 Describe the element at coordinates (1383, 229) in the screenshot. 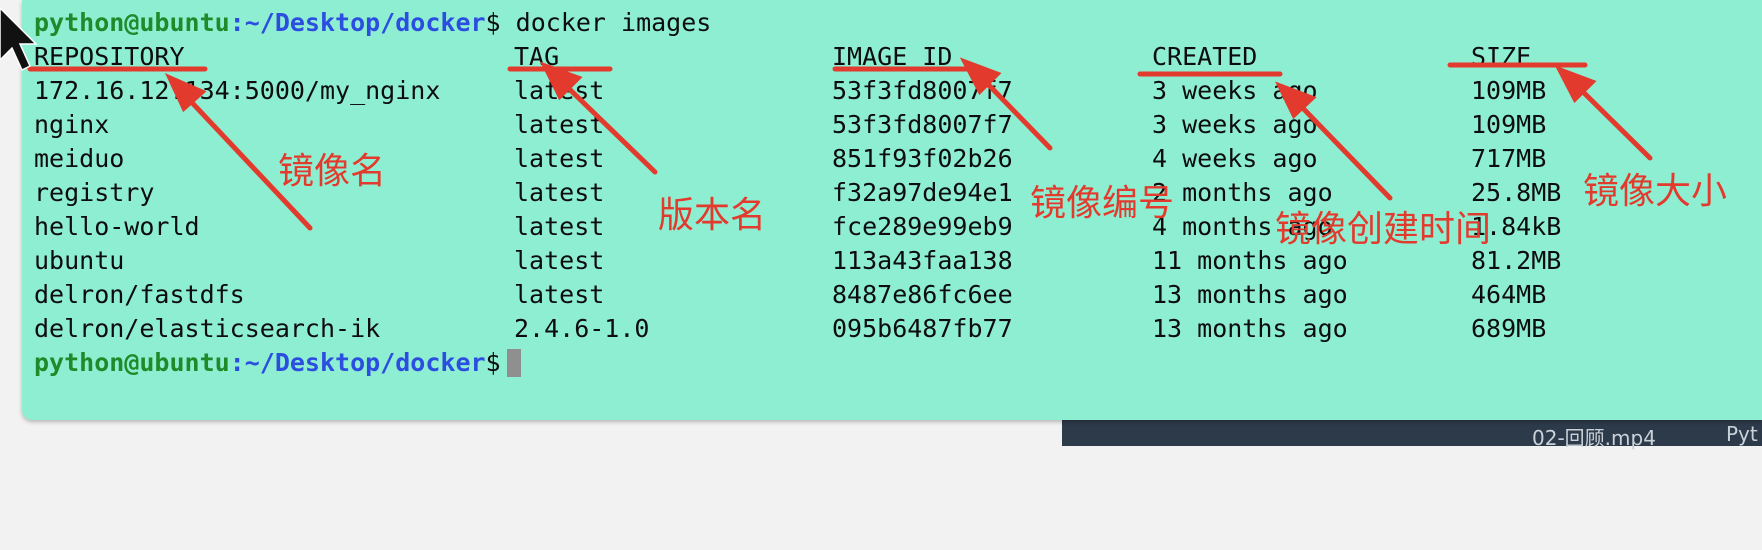

I see `annotation-created: 镜像创建时间` at that location.